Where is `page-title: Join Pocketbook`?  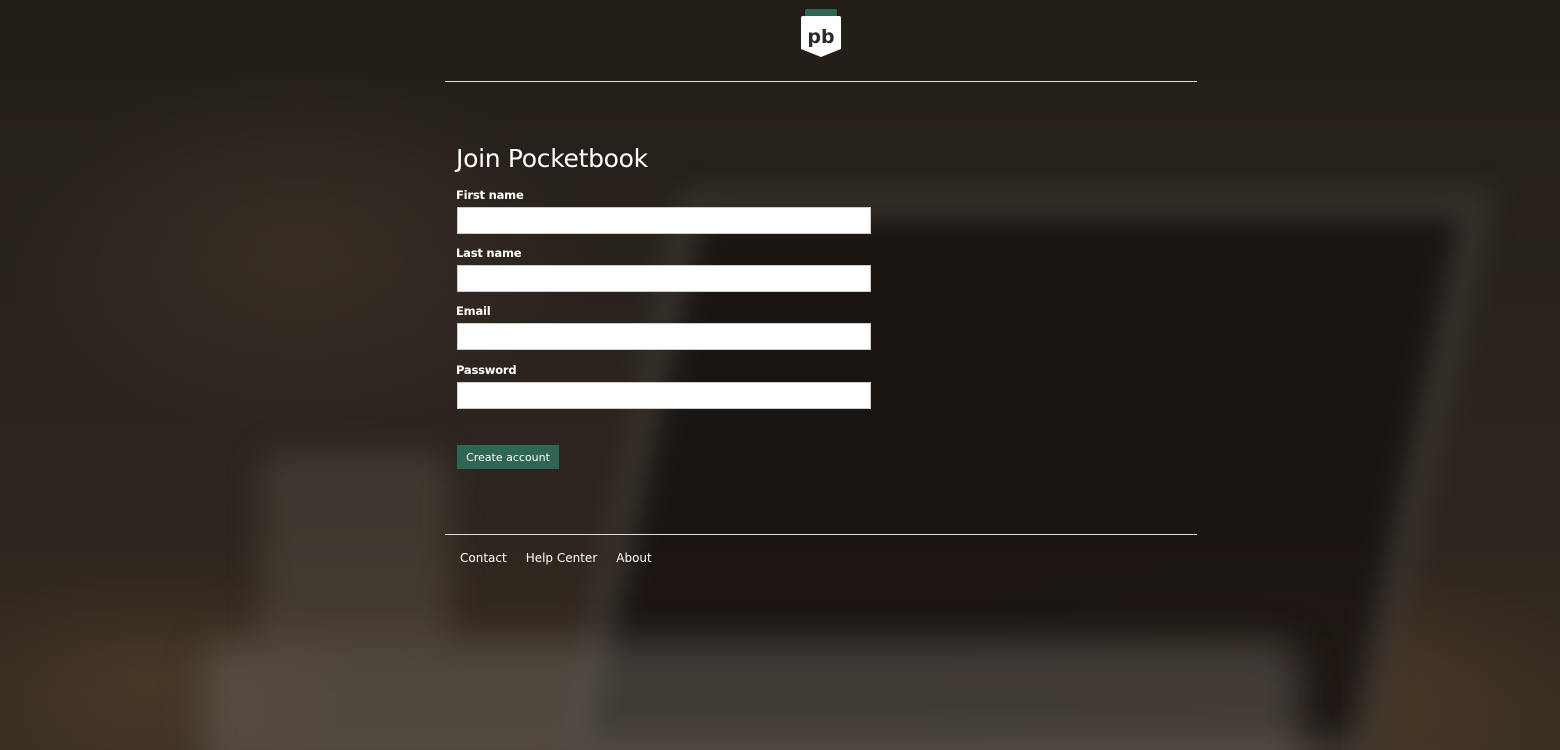 page-title: Join Pocketbook is located at coordinates (552, 158).